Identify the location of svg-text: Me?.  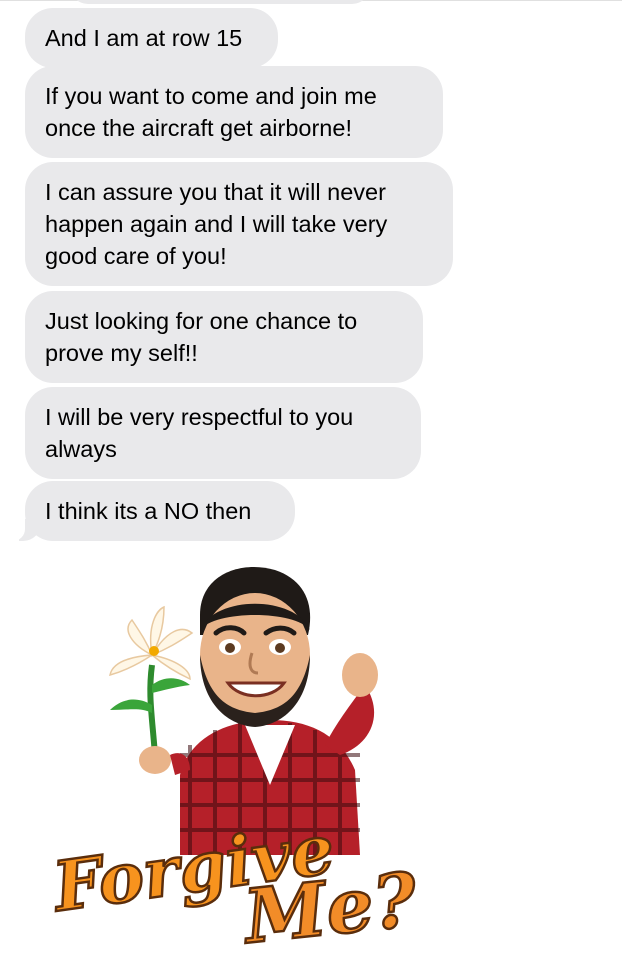
(329, 906).